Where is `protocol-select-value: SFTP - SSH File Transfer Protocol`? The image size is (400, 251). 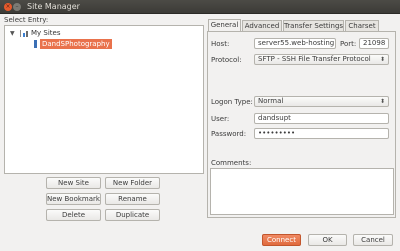
protocol-select-value: SFTP - SSH File Transfer Protocol is located at coordinates (314, 59).